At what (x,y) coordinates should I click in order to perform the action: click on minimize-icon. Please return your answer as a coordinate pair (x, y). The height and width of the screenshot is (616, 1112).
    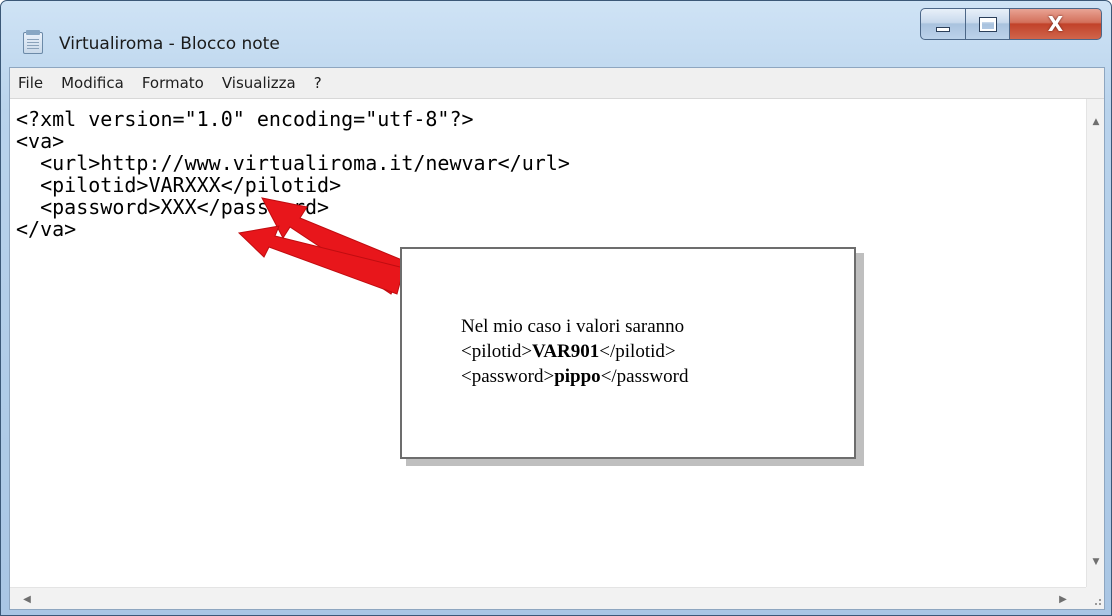
    Looking at the image, I should click on (943, 29).